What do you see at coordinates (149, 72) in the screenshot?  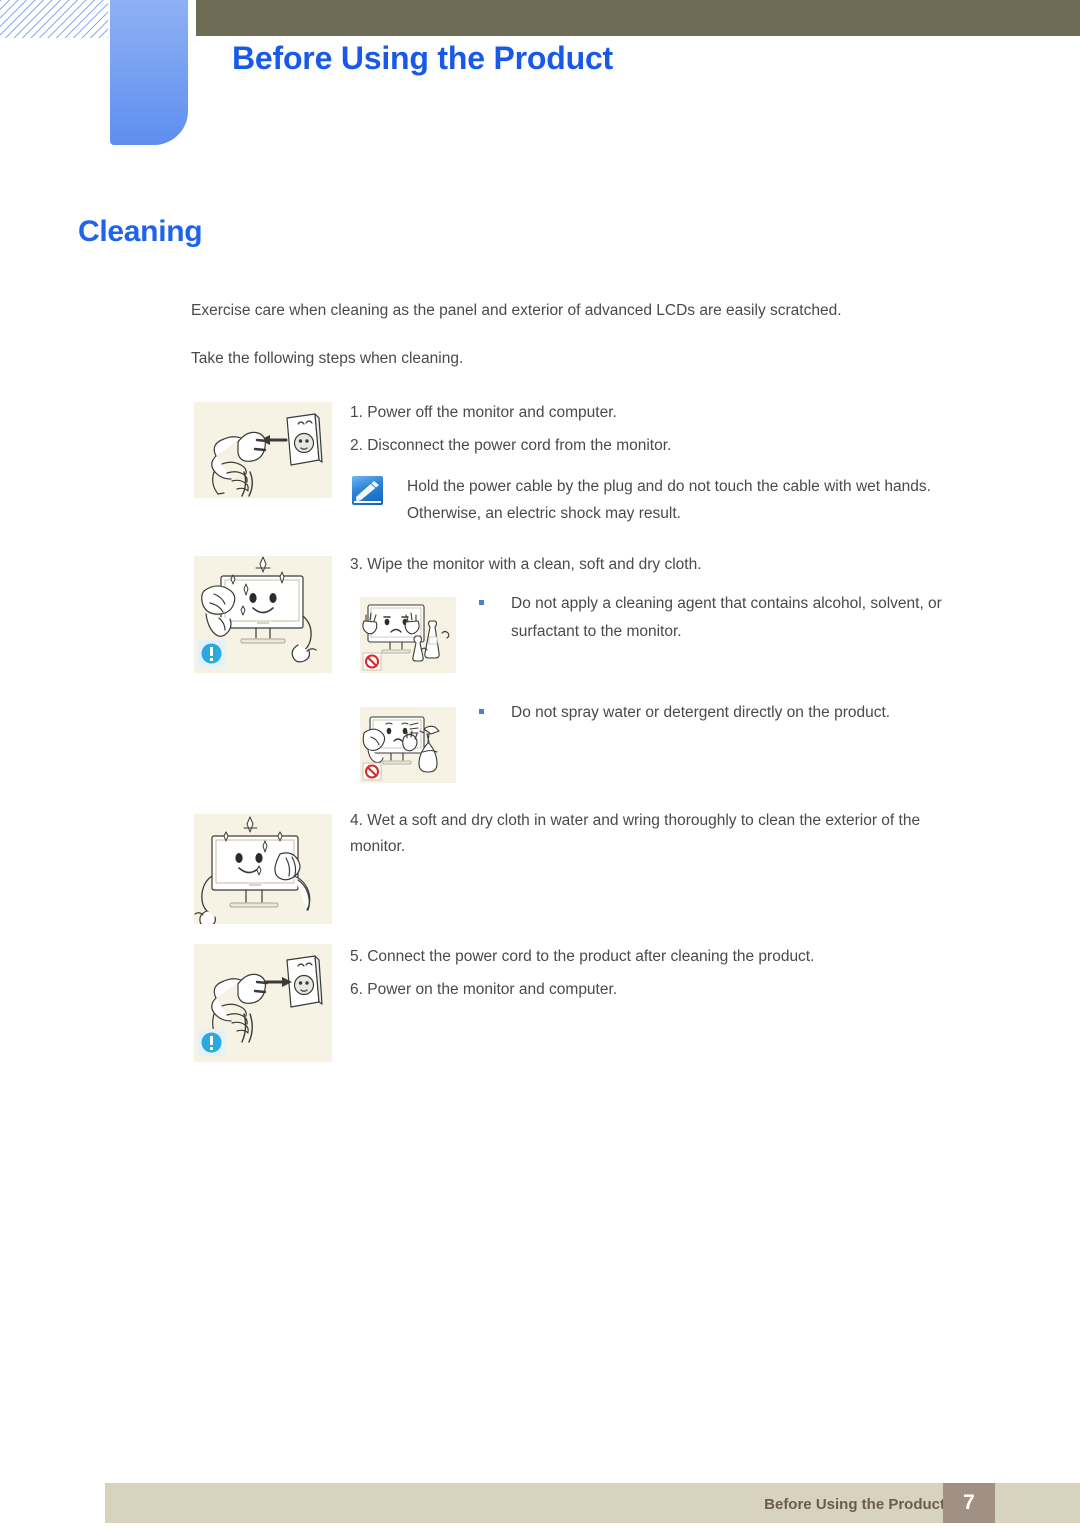 I see `chapter-tab` at bounding box center [149, 72].